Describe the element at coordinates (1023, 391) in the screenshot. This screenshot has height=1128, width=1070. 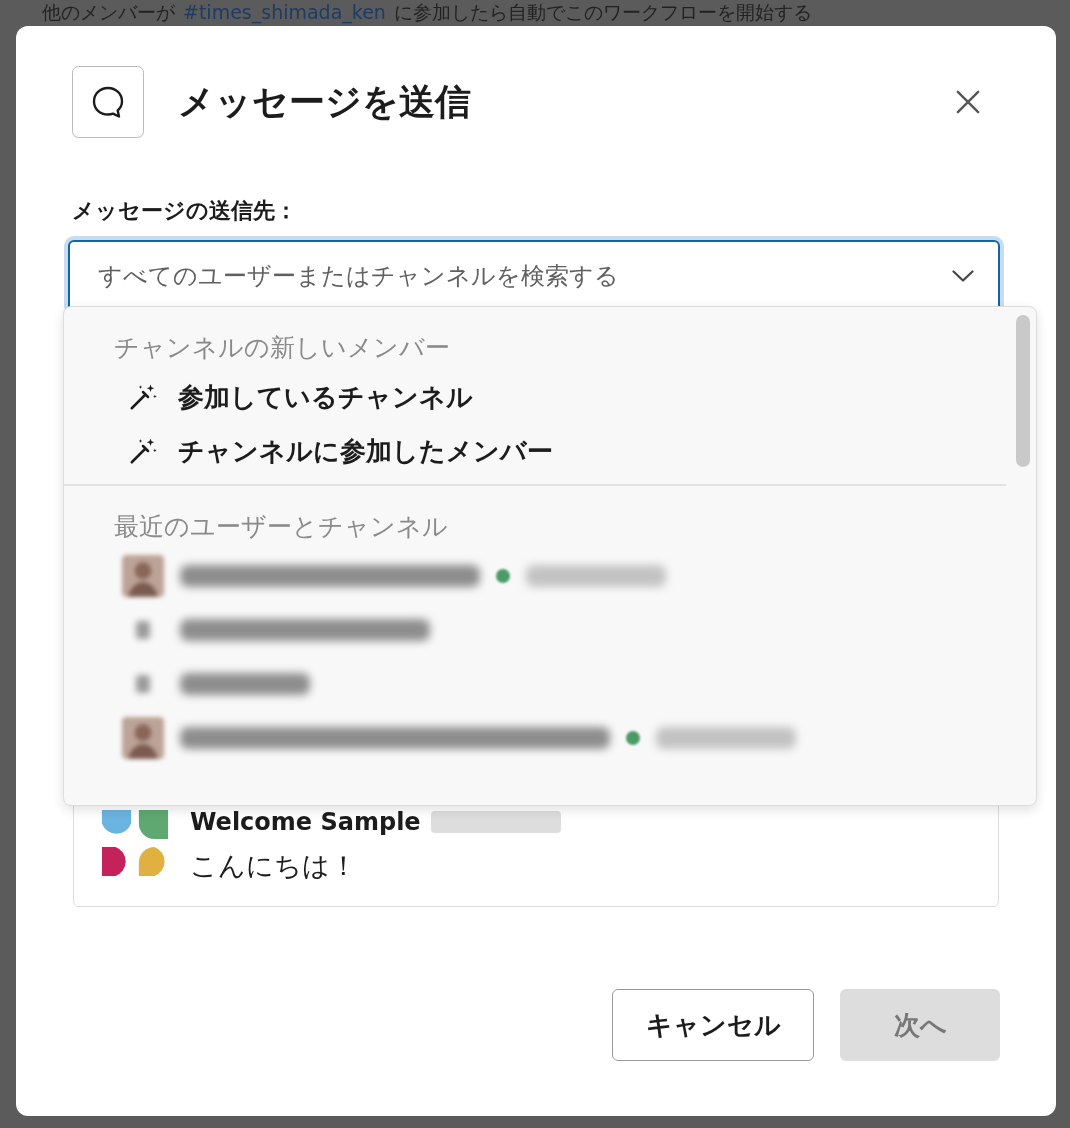
I see `scrollbar` at that location.